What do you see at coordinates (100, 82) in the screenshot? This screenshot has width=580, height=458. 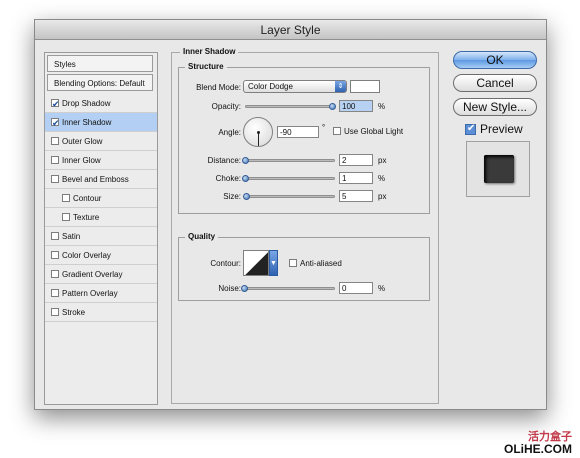 I see `sidebar-item-blending-options: Blending Options: Default` at bounding box center [100, 82].